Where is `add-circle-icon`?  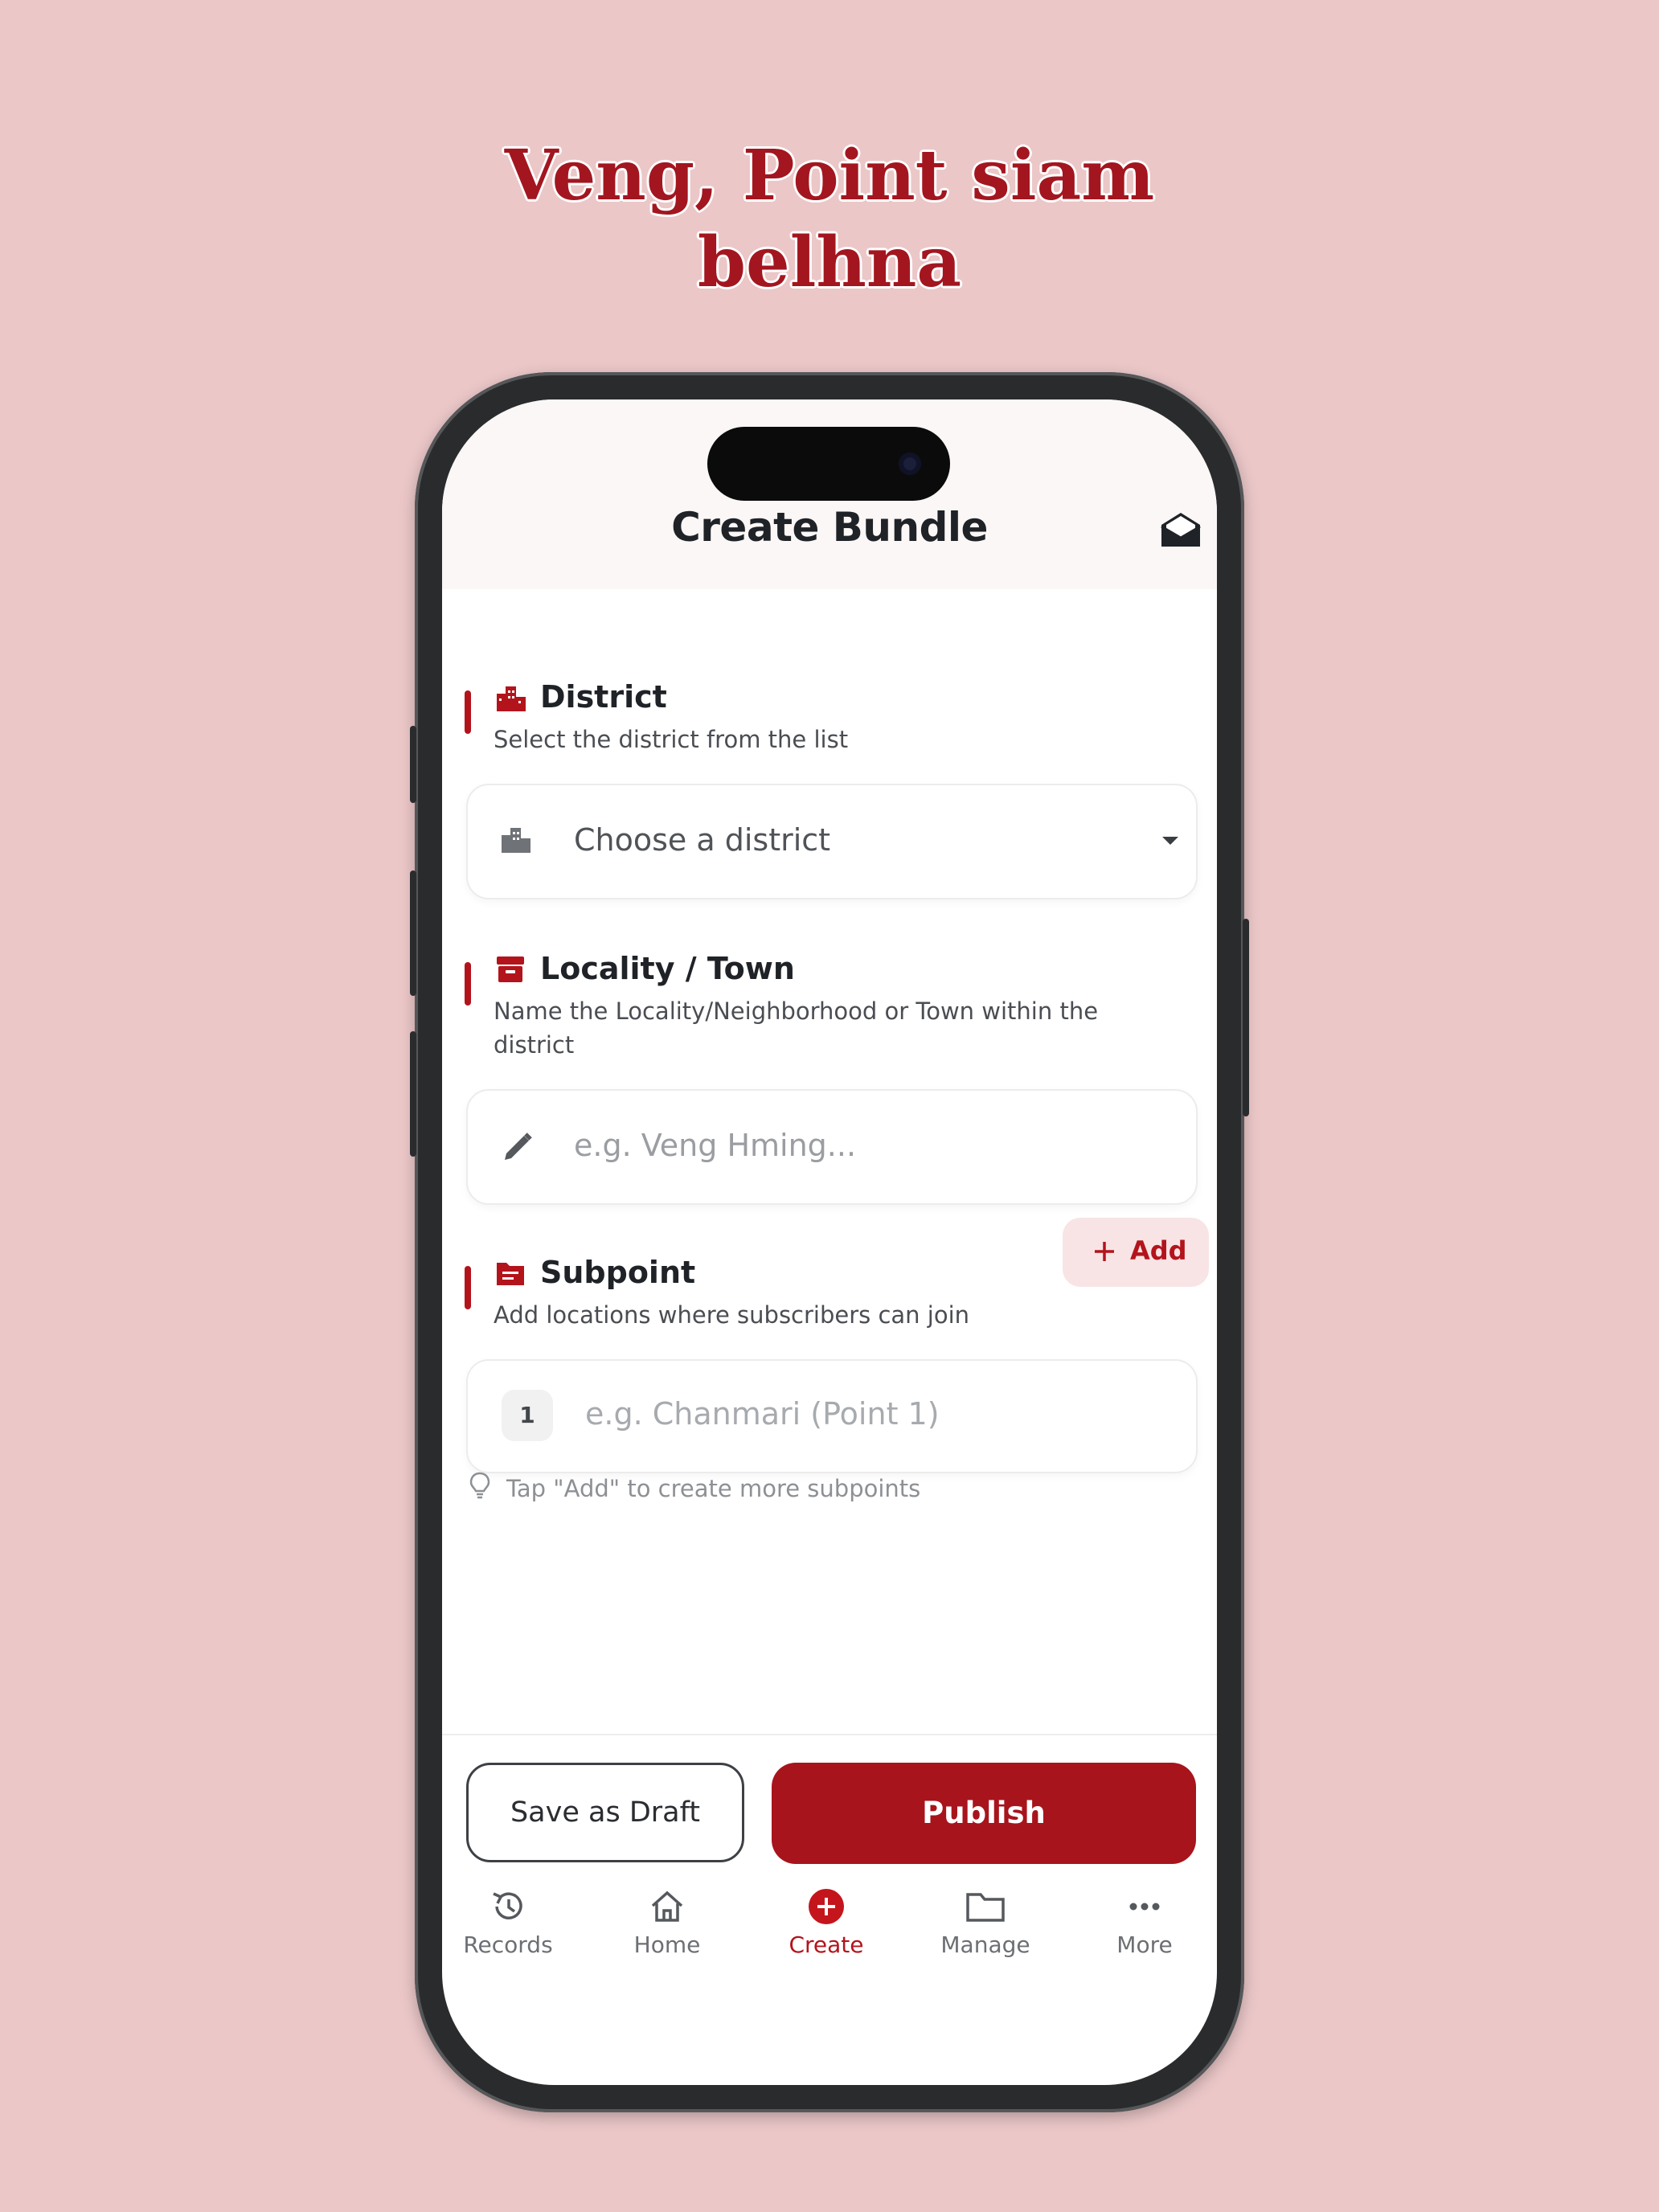 add-circle-icon is located at coordinates (826, 1906).